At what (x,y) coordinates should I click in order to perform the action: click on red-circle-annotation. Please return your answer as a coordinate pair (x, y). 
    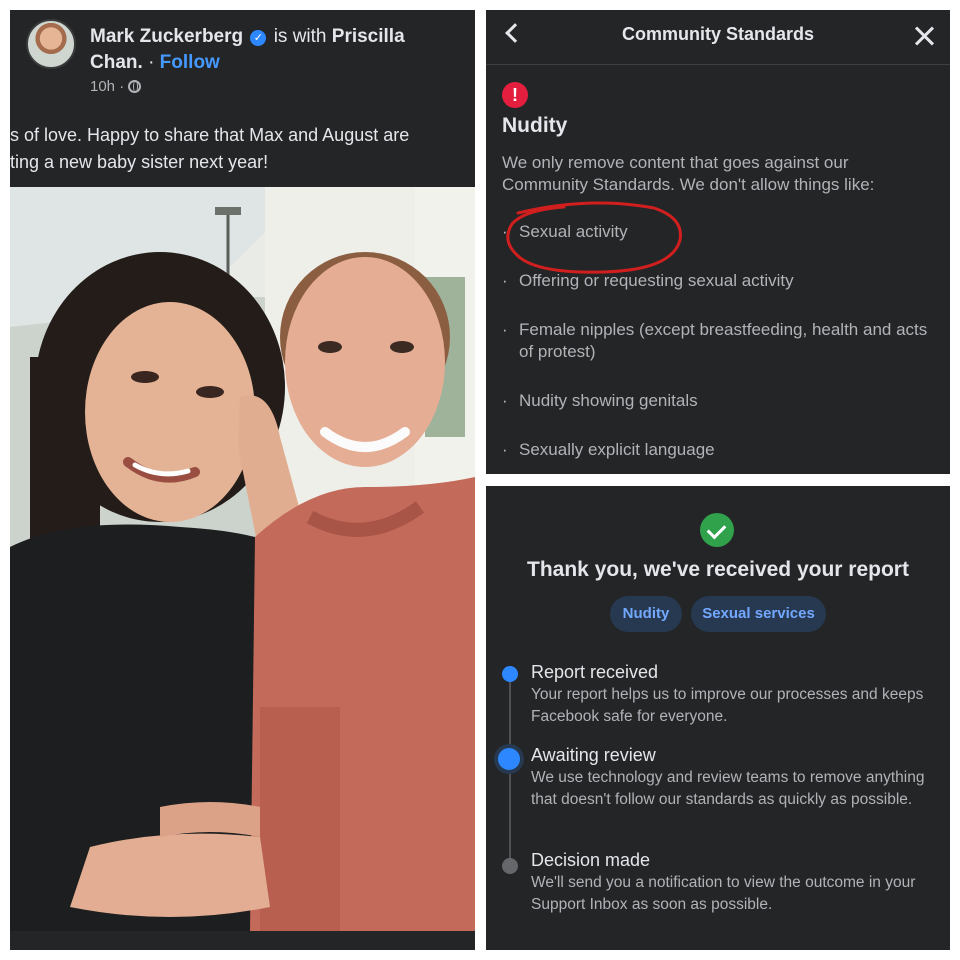
    Looking at the image, I should click on (594, 237).